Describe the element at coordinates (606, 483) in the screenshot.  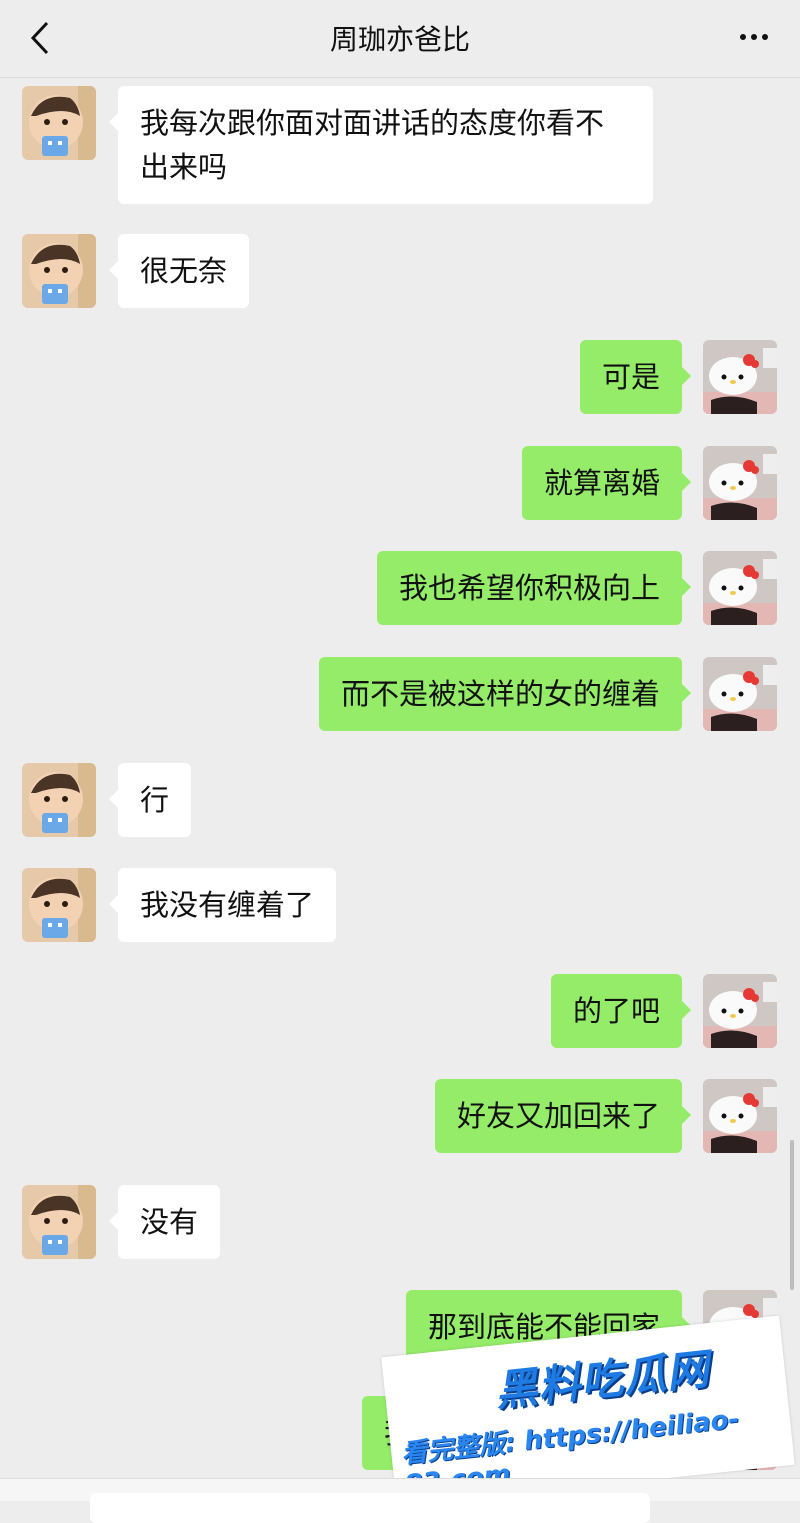
I see `sent-message-bubble: 就算离婚` at that location.